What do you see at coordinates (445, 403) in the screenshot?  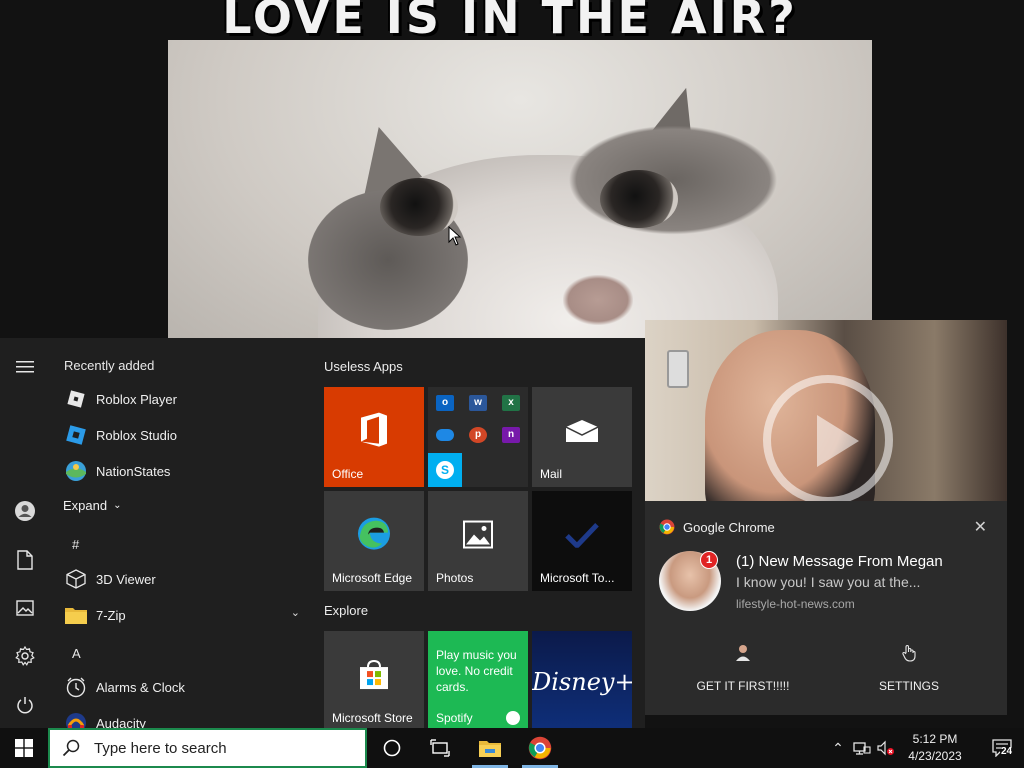 I see `outlook-icon: o` at bounding box center [445, 403].